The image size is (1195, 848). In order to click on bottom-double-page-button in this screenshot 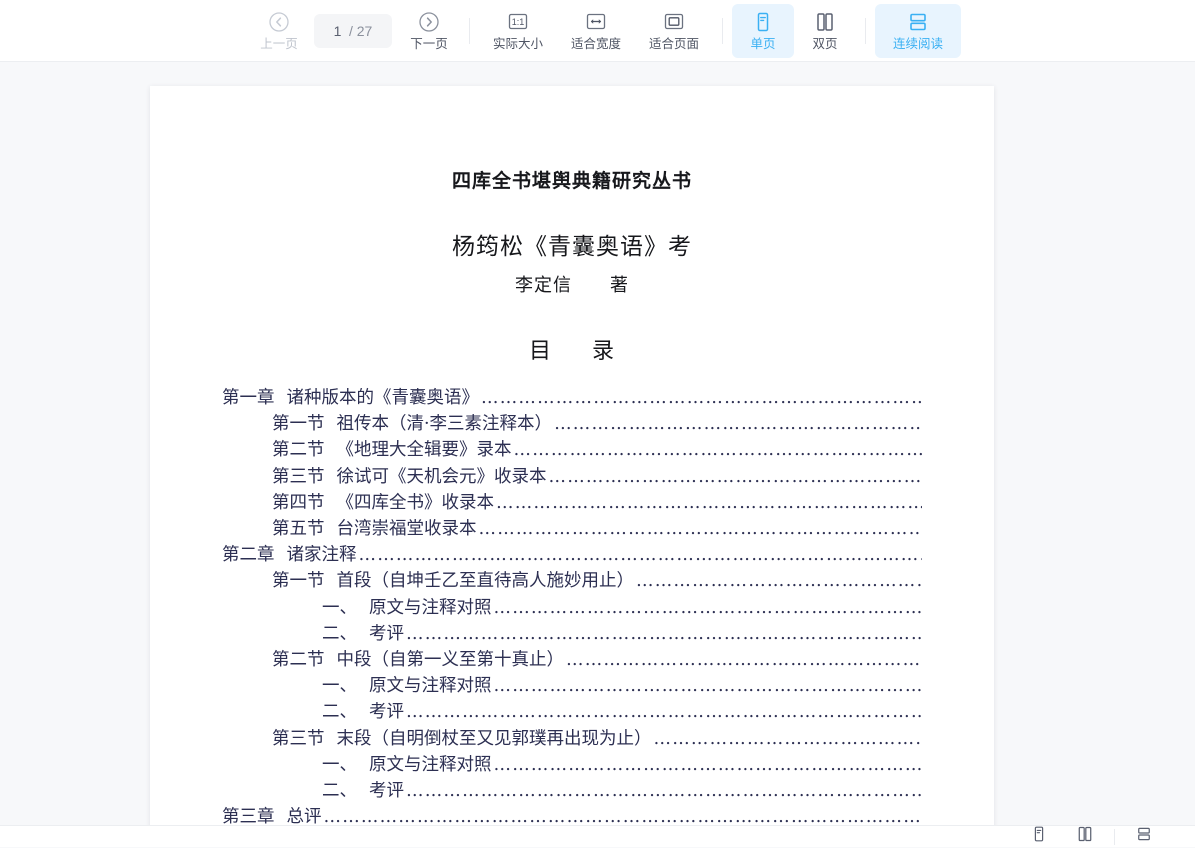, I will do `click(1085, 836)`.